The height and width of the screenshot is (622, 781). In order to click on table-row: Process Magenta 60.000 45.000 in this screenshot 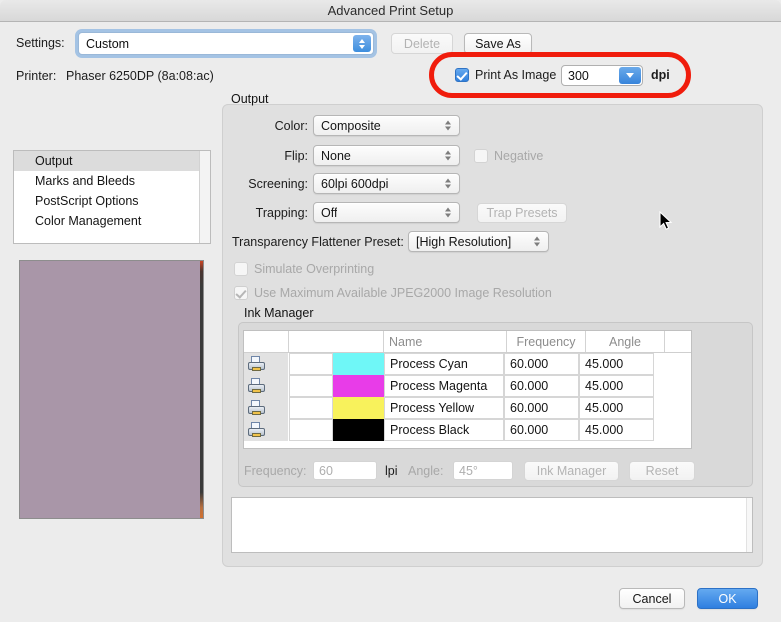, I will do `click(467, 386)`.